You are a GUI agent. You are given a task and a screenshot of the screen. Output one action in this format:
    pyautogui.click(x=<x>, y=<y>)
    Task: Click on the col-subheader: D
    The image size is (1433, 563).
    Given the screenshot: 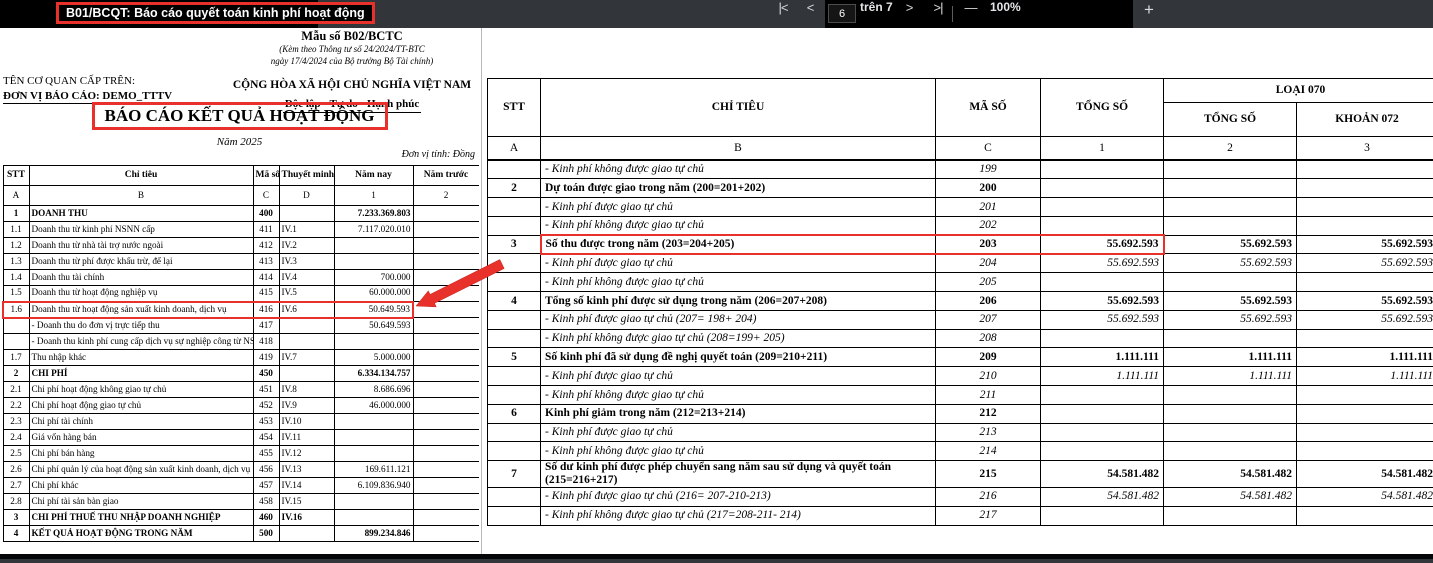 What is the action you would take?
    pyautogui.click(x=306, y=195)
    